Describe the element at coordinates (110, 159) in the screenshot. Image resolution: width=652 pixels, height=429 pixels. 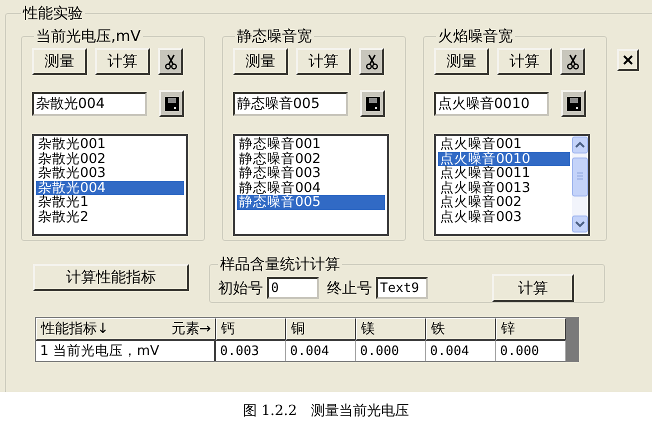
I see `list-item: 杂散光002` at that location.